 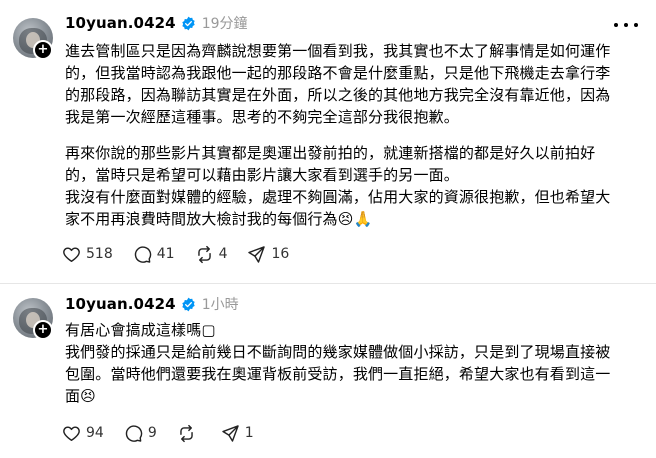 I want to click on share-count: 16, so click(x=280, y=254).